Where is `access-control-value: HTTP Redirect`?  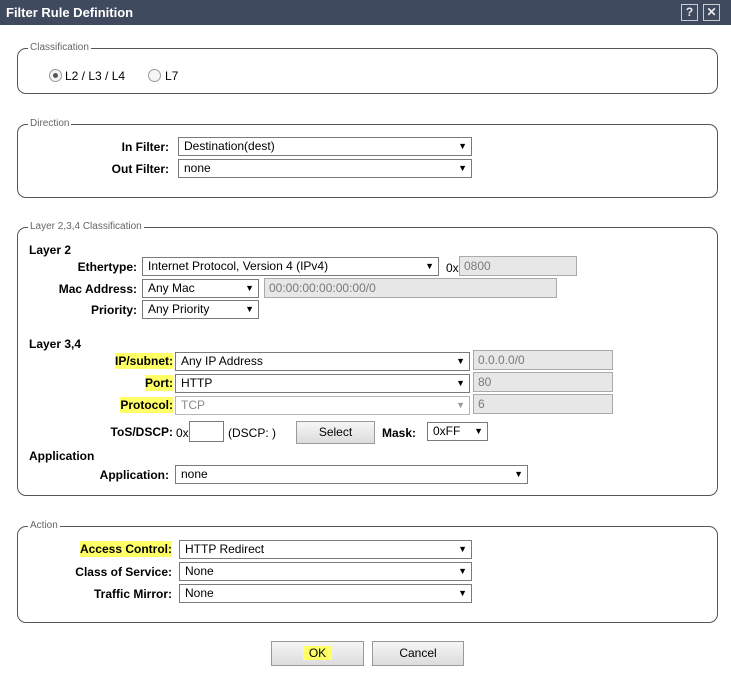 access-control-value: HTTP Redirect is located at coordinates (225, 549).